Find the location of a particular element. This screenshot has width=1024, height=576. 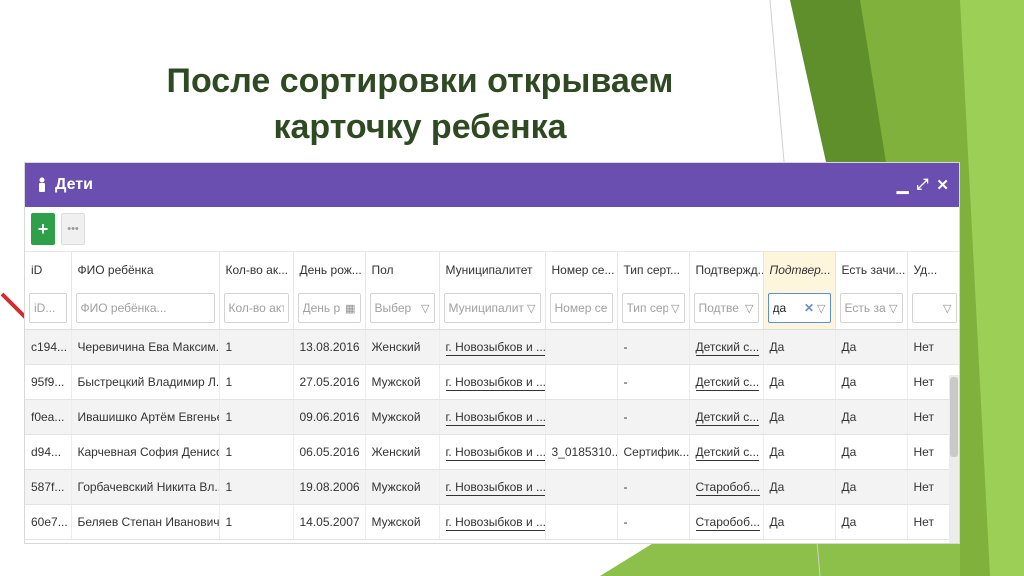

col-header-id: iD is located at coordinates (48, 269).